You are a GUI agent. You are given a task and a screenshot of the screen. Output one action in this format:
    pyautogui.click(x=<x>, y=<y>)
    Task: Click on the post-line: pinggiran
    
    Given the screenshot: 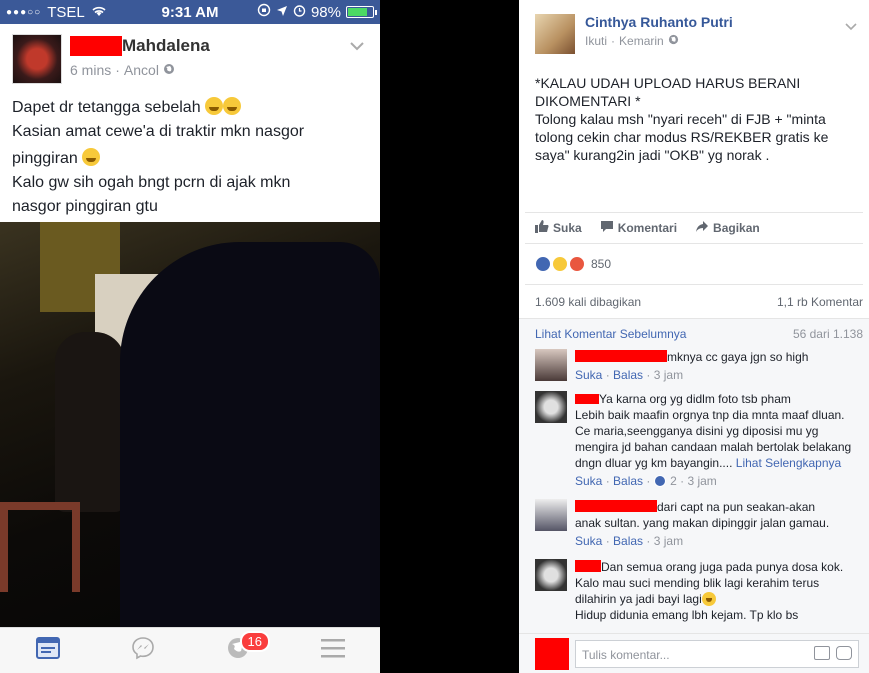 What is the action you would take?
    pyautogui.click(x=45, y=158)
    